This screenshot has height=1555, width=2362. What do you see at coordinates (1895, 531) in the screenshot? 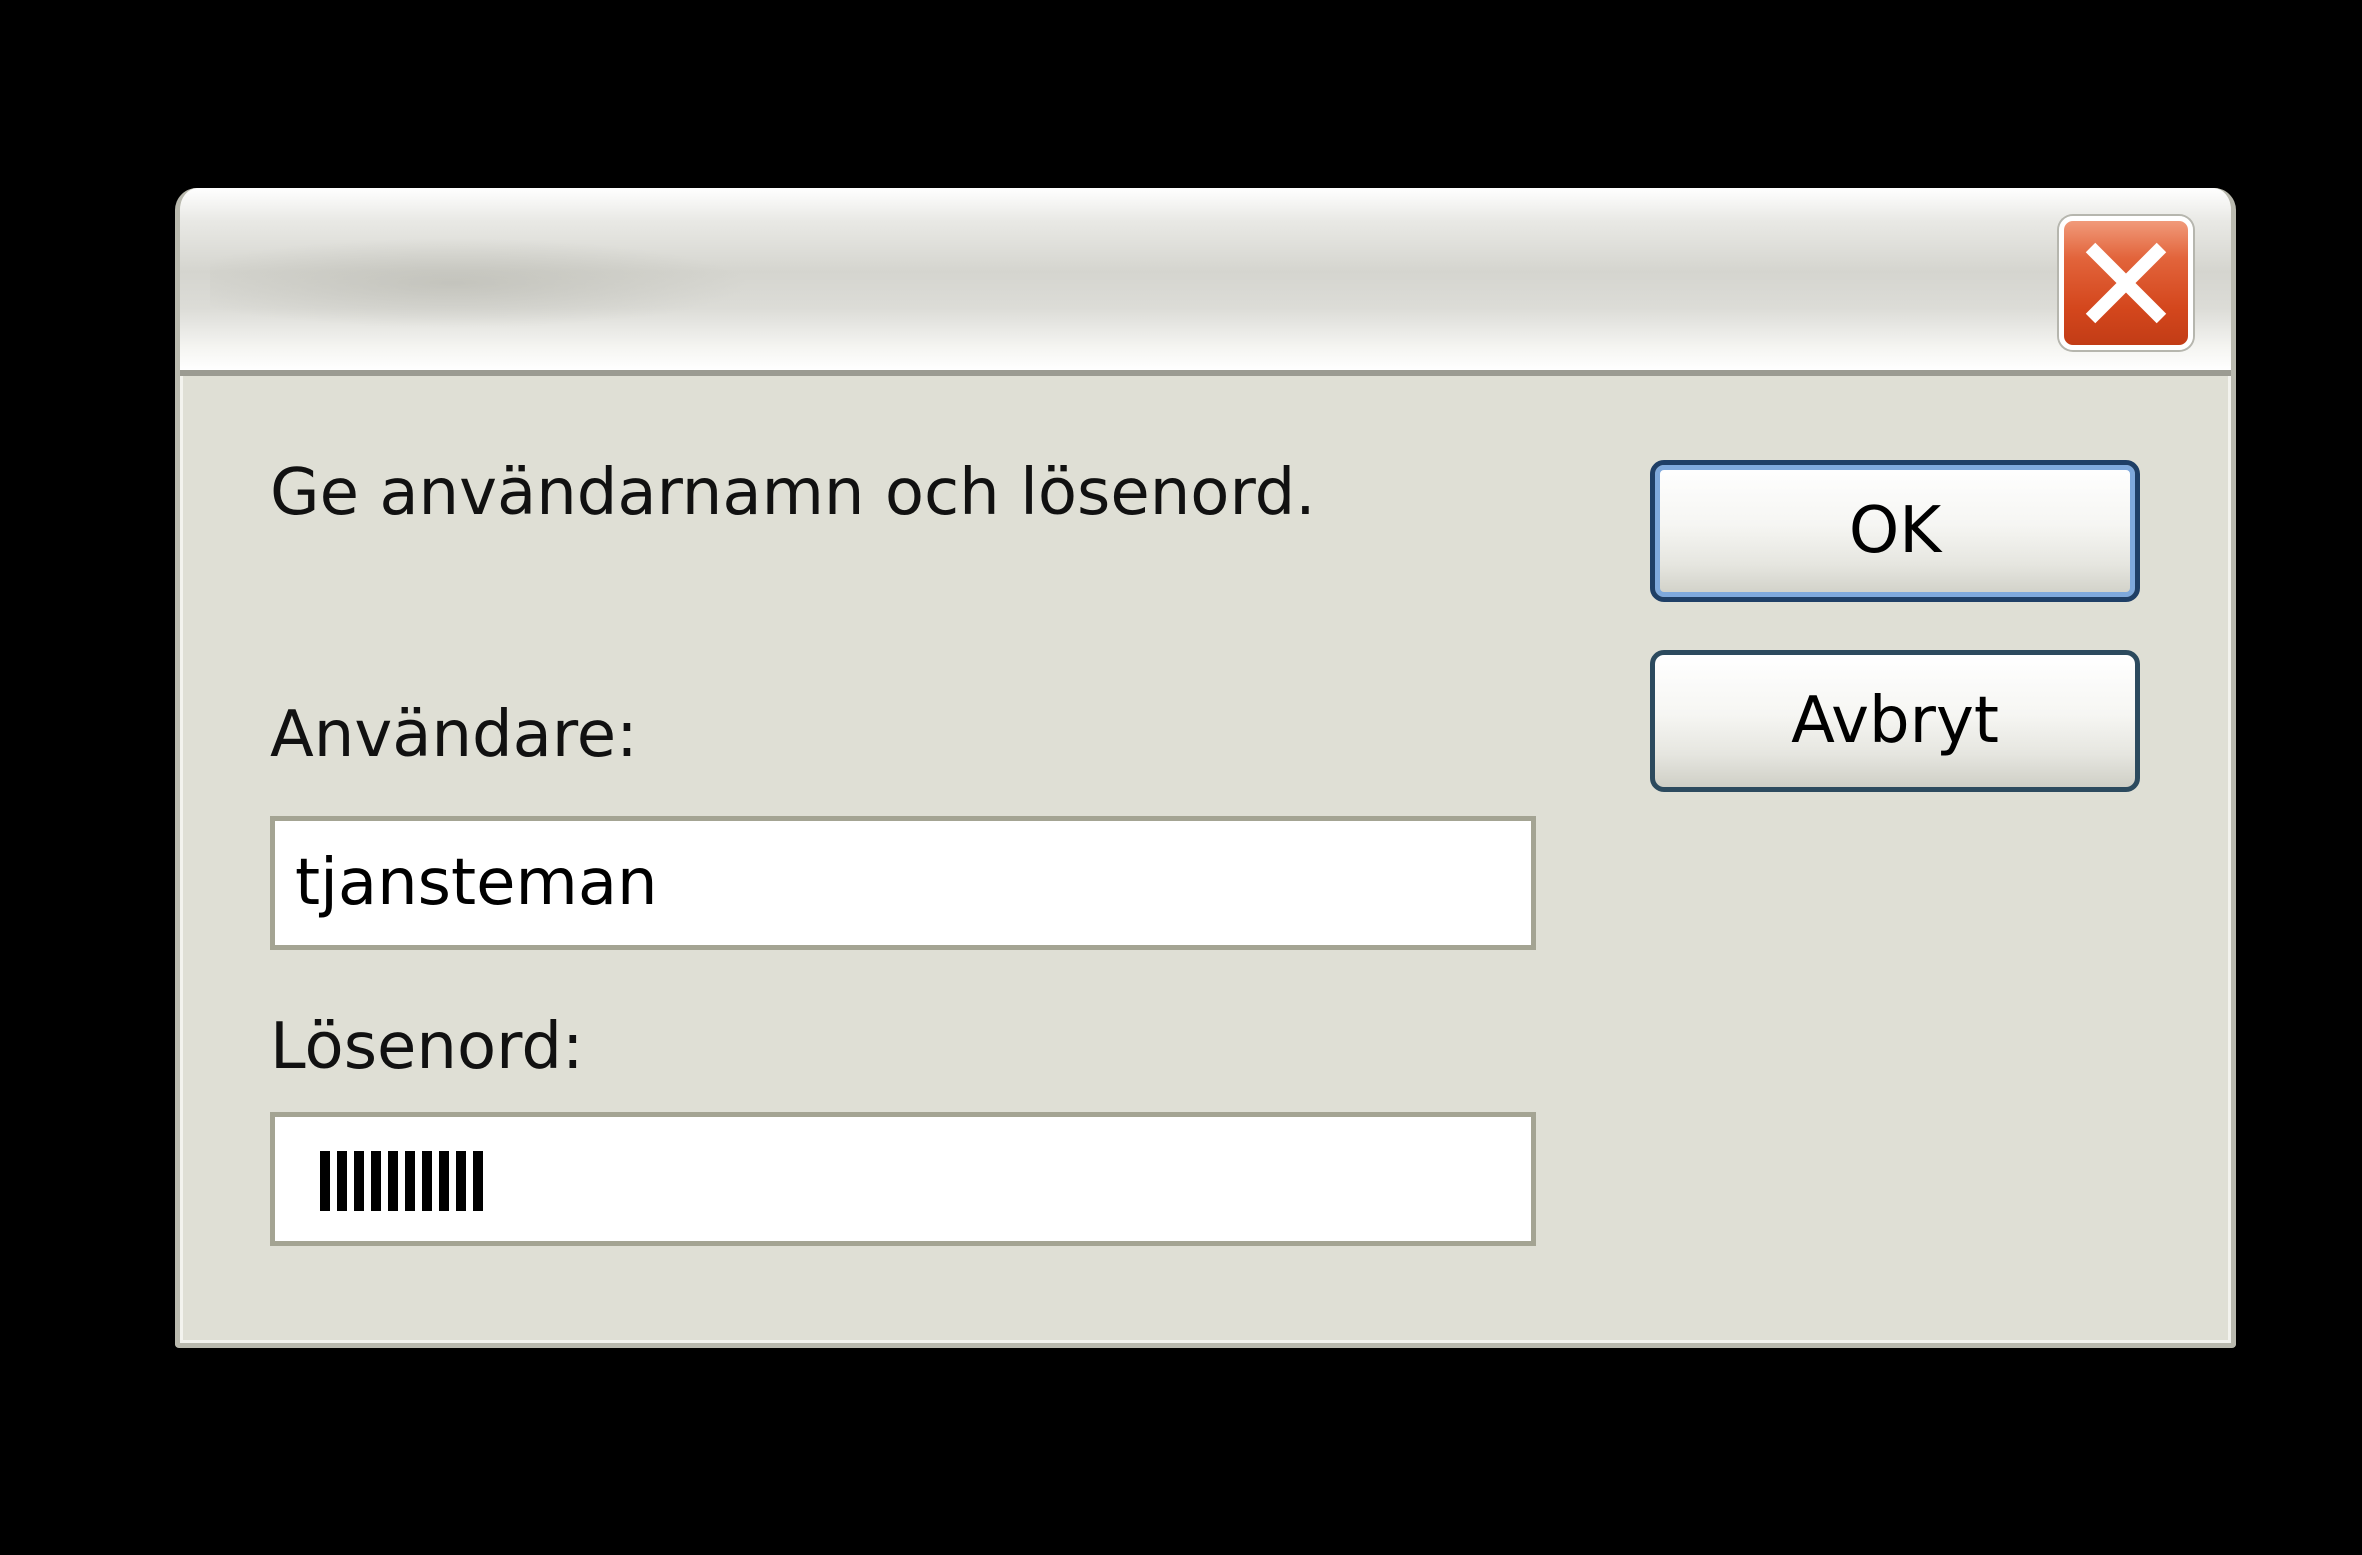
I see `ok-button: OK` at bounding box center [1895, 531].